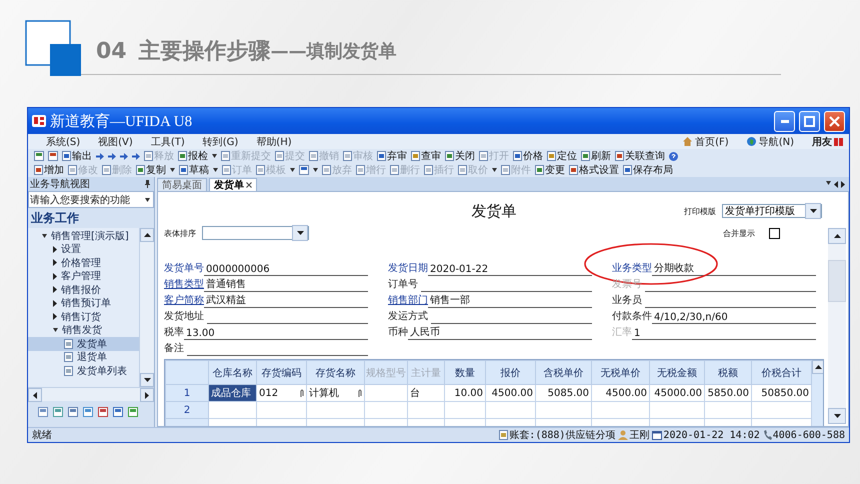  I want to click on column-header: 存货编码, so click(281, 372).